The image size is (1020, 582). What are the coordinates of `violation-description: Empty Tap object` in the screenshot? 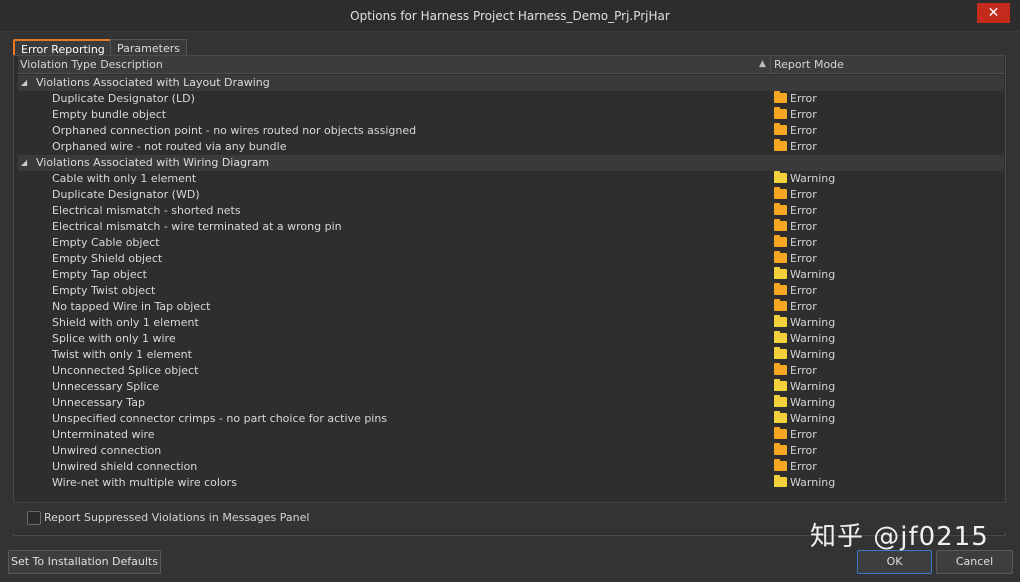 It's located at (99, 274).